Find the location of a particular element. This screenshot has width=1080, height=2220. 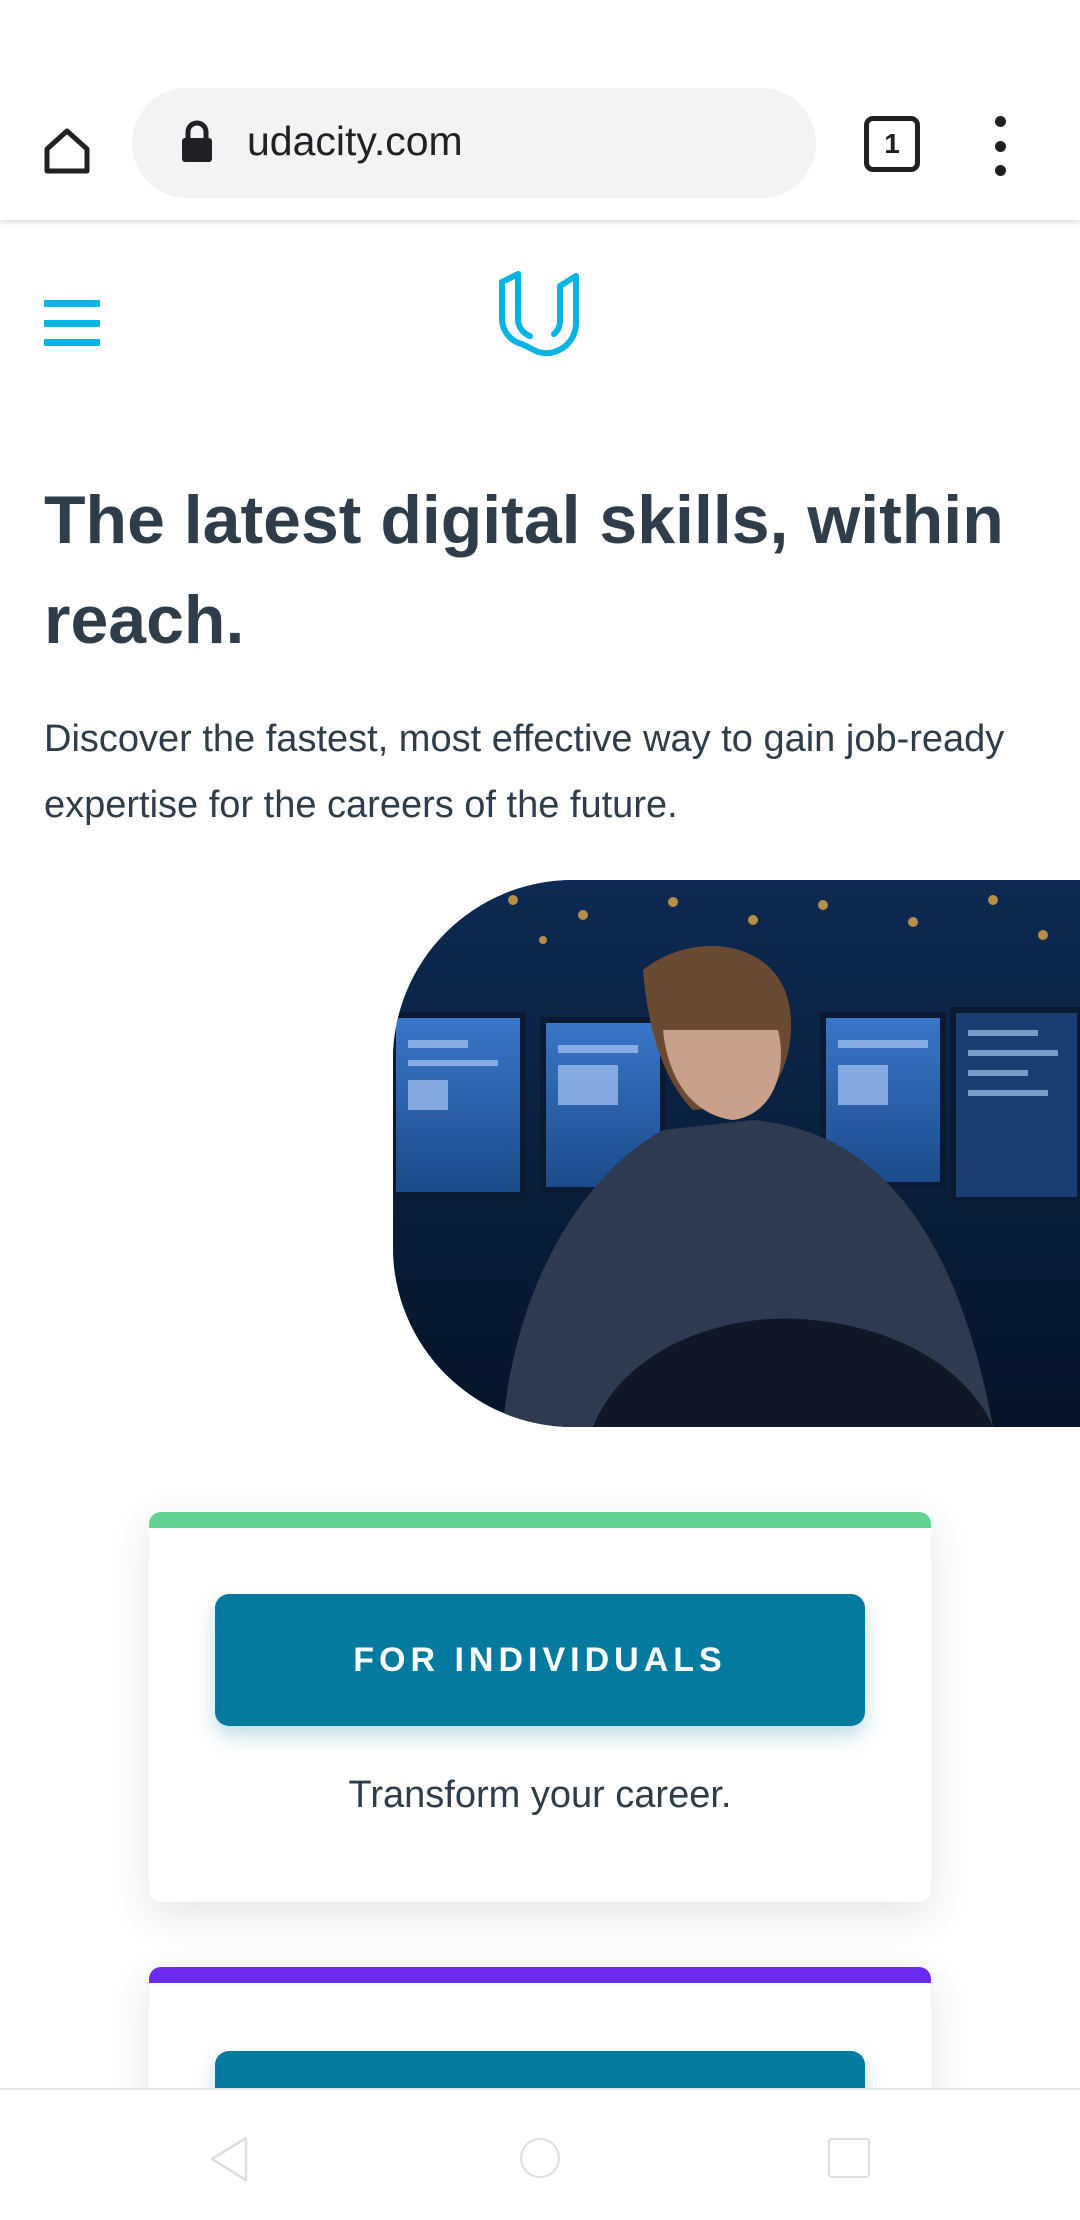

browser-toolbar: udacity.com 1 is located at coordinates (540, 143).